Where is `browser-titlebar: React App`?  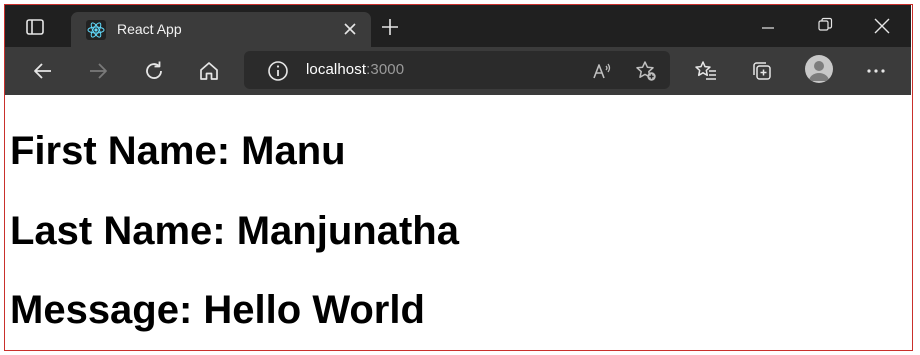 browser-titlebar: React App is located at coordinates (458, 26).